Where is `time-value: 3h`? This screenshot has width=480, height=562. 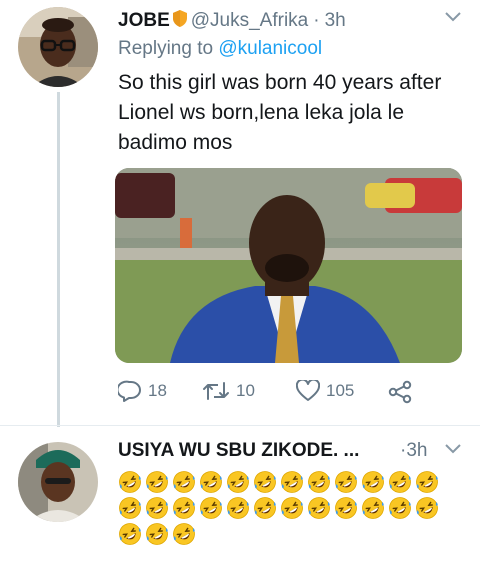
time-value: 3h is located at coordinates (417, 450).